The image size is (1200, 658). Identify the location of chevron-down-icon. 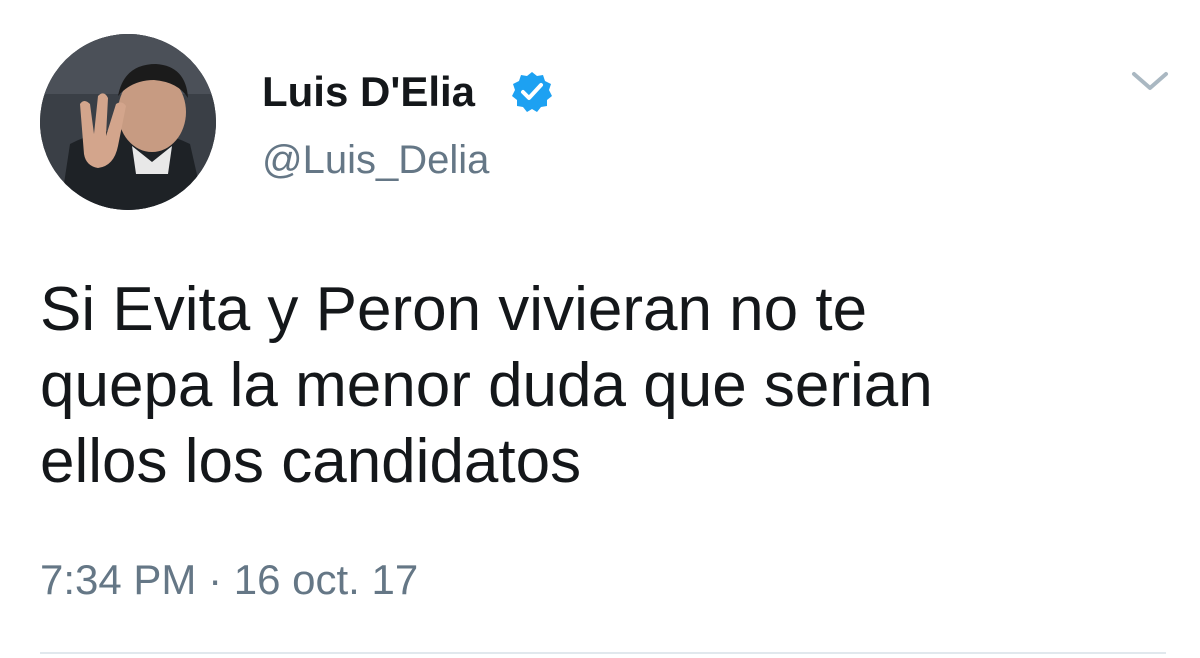
(1150, 82).